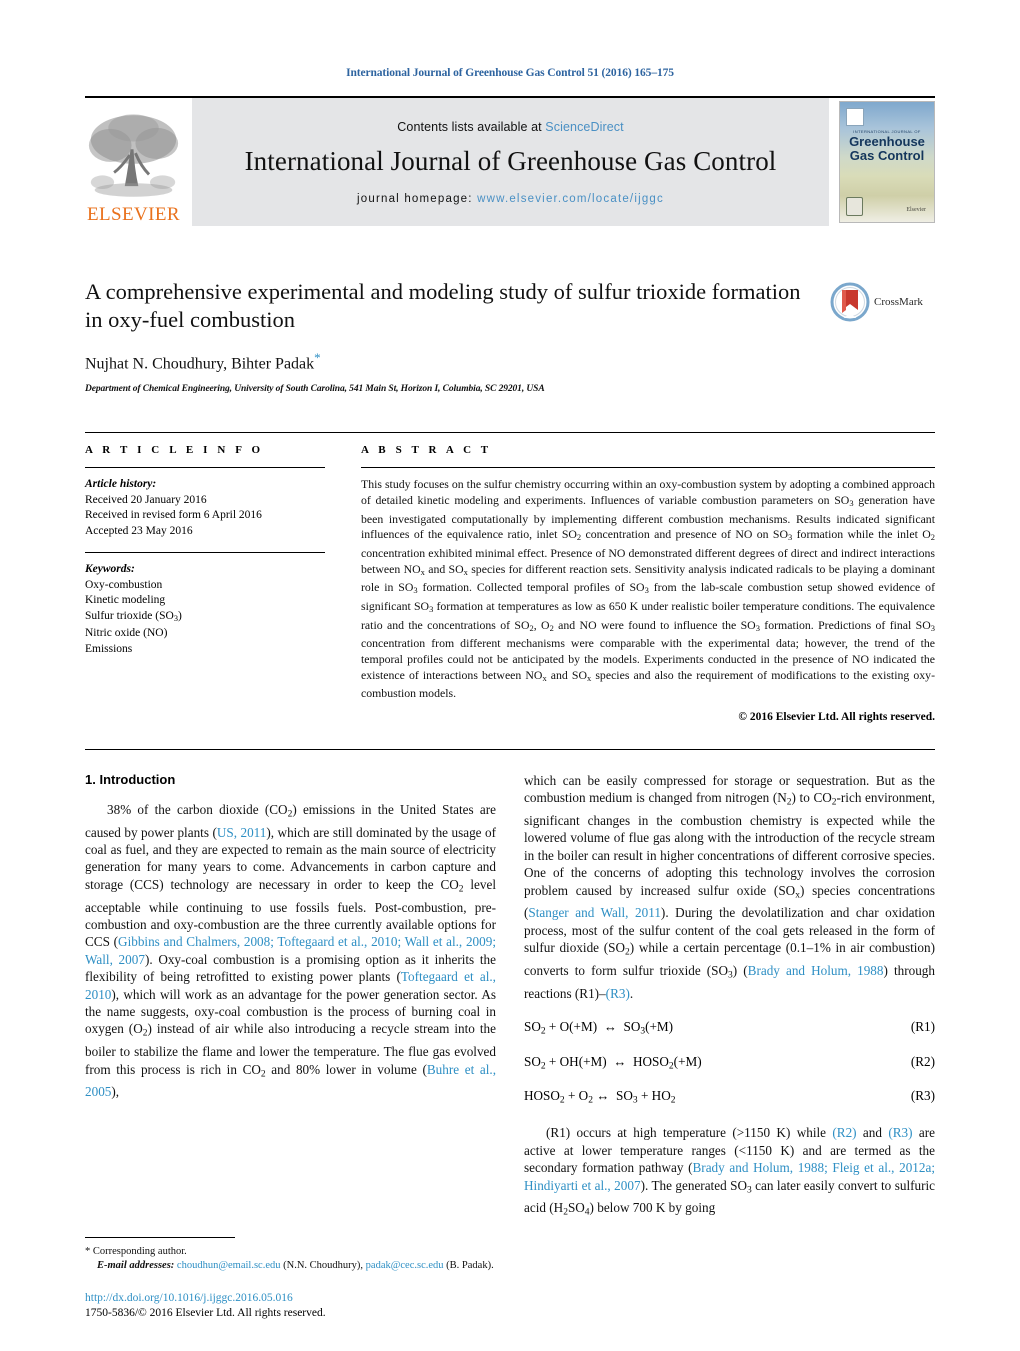 The width and height of the screenshot is (1020, 1351). I want to click on footnote-divider, so click(160, 1237).